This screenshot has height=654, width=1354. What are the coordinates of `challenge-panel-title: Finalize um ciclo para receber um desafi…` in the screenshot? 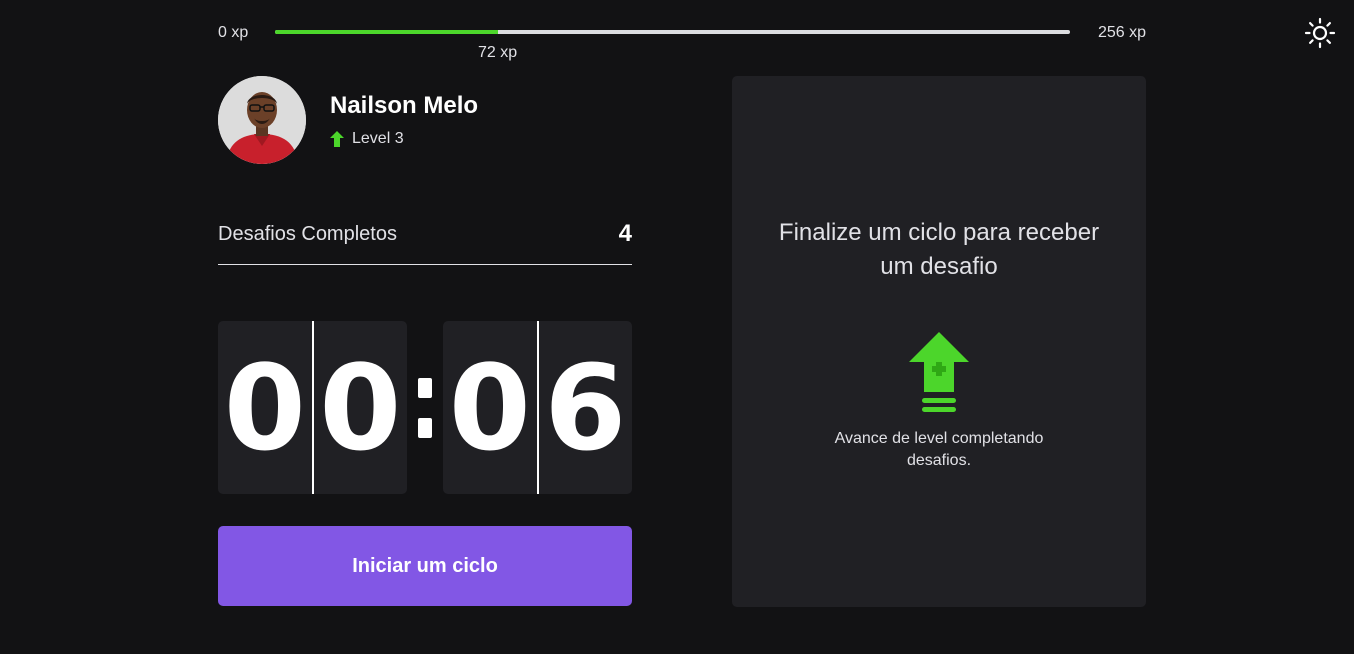 It's located at (939, 249).